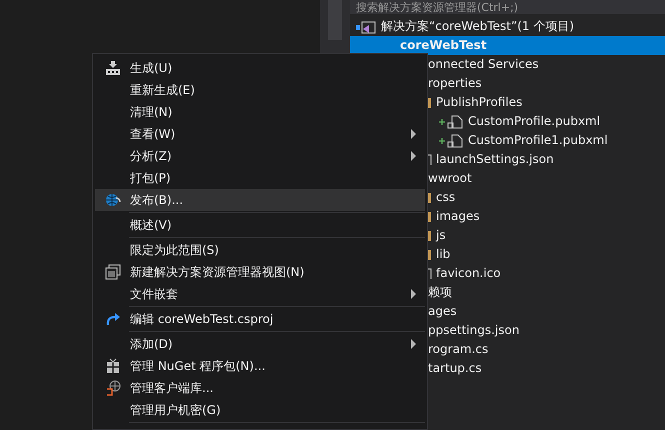 The width and height of the screenshot is (665, 430). I want to click on solution-icon, so click(366, 27).